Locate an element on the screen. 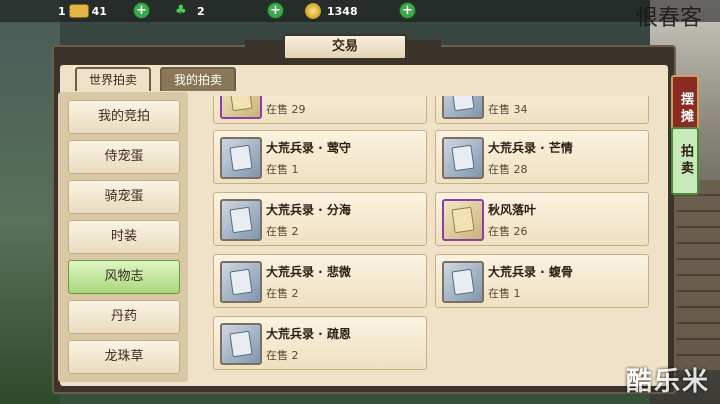 Image resolution: width=720 pixels, height=404 pixels. panel-title-text: 交易 is located at coordinates (344, 46).